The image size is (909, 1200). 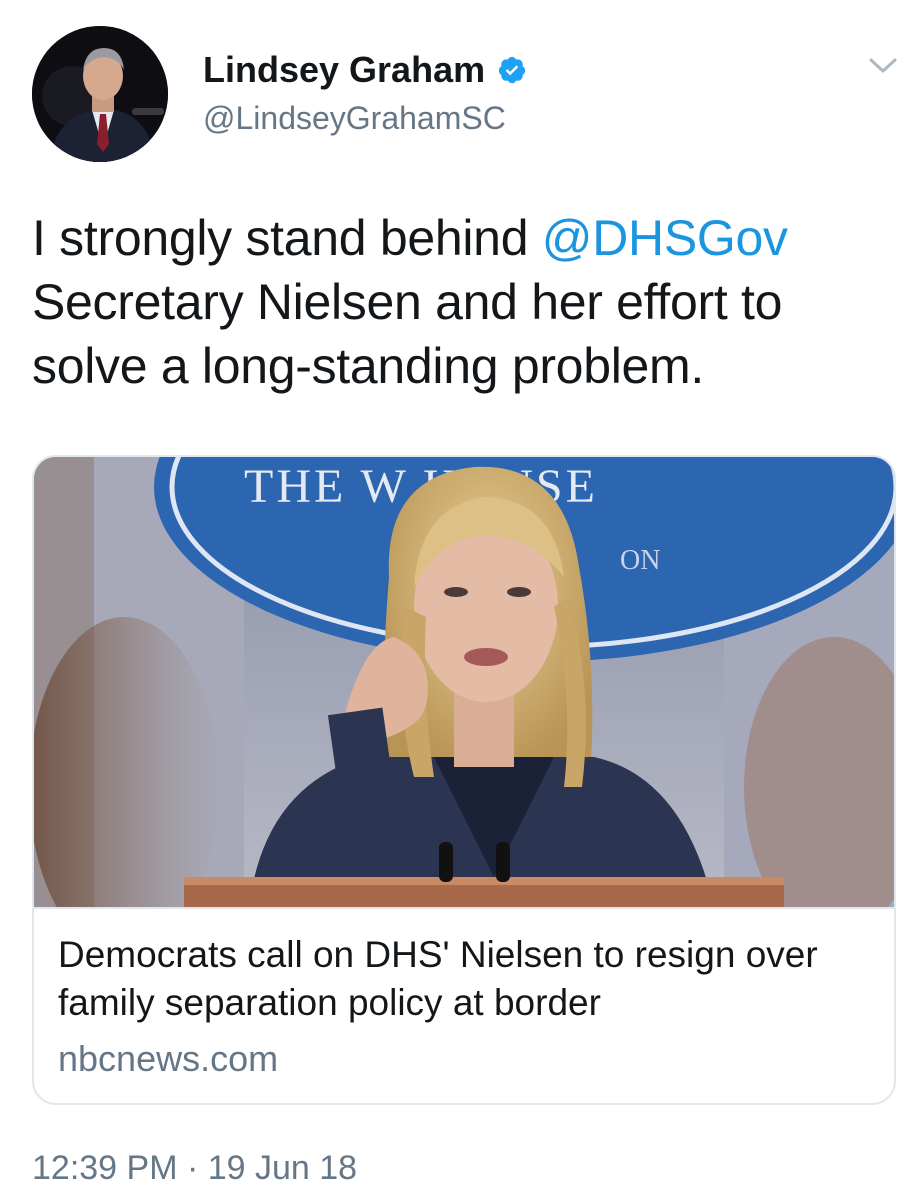 What do you see at coordinates (365, 93) in the screenshot?
I see `author-block: Lindsey Graham @LindseyGrahamSC` at bounding box center [365, 93].